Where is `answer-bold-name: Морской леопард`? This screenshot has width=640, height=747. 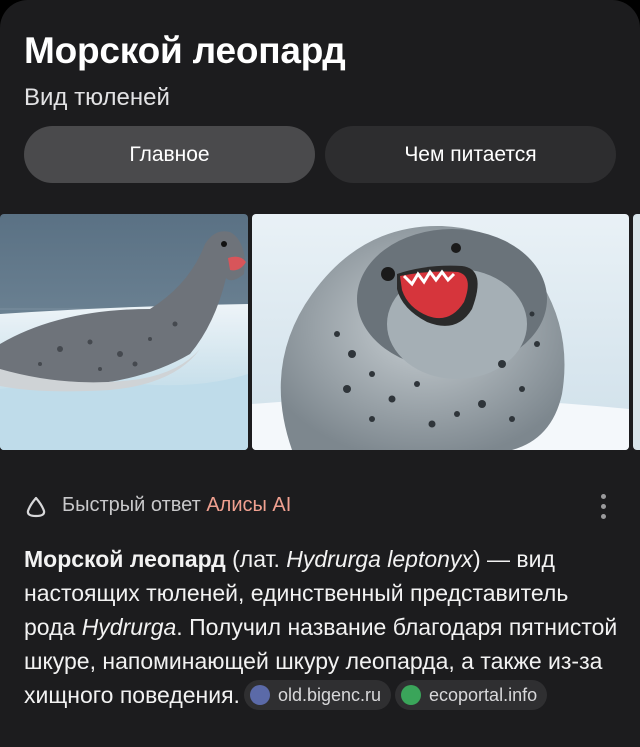 answer-bold-name: Морской леопард is located at coordinates (125, 559).